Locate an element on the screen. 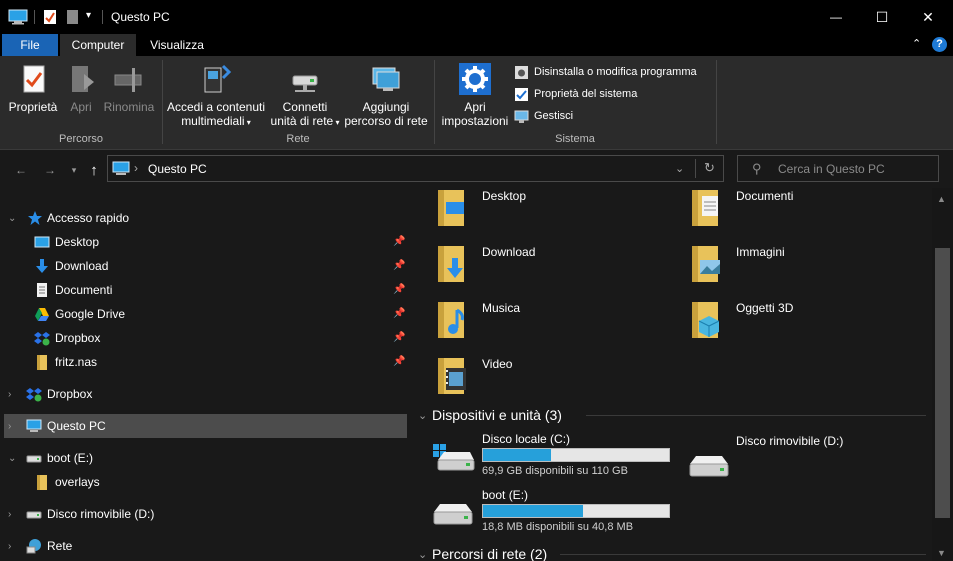 This screenshot has height=561, width=953. tab-visualizza: Visualizza is located at coordinates (177, 45).